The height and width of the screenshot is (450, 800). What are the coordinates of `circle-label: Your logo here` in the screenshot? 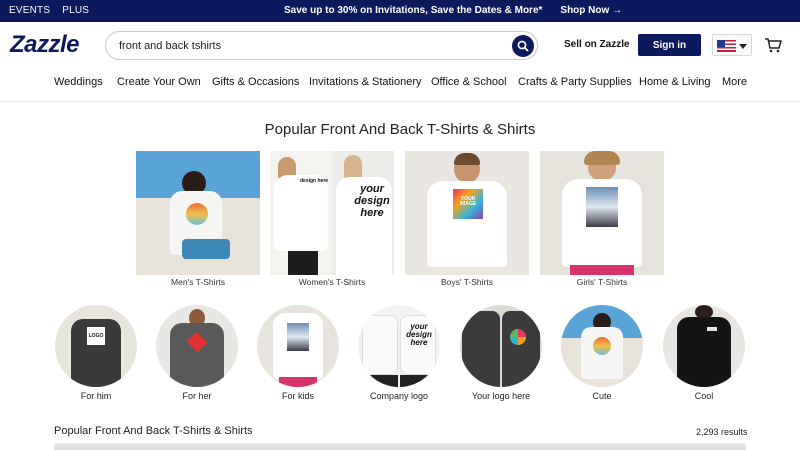 It's located at (501, 396).